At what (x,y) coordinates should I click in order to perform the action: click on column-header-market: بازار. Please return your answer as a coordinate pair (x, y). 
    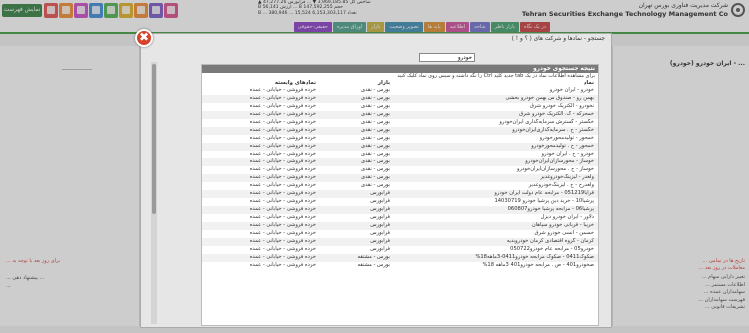
    Looking at the image, I should click on (383, 83).